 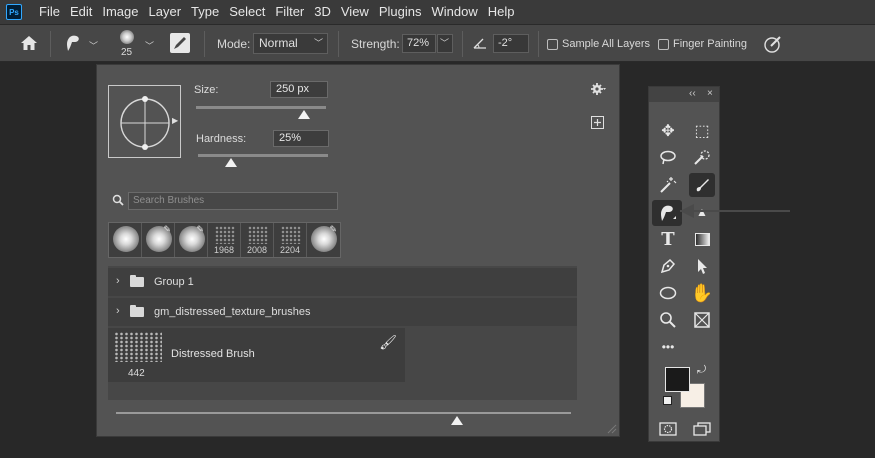 What do you see at coordinates (687, 211) in the screenshot?
I see `callout-arrow-head` at bounding box center [687, 211].